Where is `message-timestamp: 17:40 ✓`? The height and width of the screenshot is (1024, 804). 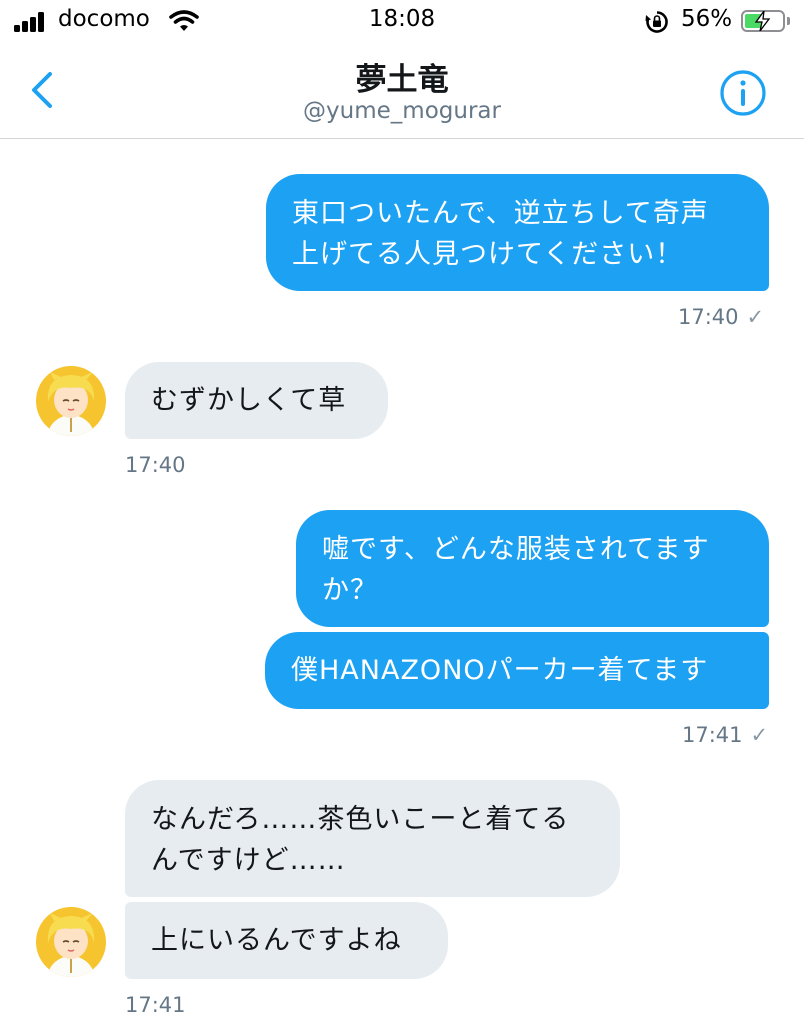 message-timestamp: 17:40 ✓ is located at coordinates (721, 317).